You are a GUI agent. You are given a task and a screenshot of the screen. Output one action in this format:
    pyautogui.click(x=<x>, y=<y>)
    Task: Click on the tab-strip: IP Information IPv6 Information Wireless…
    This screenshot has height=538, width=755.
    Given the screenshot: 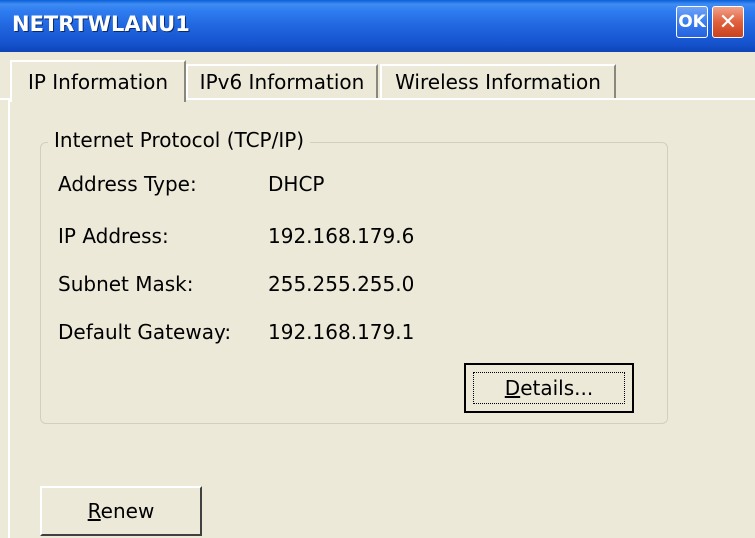 What is the action you would take?
    pyautogui.click(x=377, y=77)
    